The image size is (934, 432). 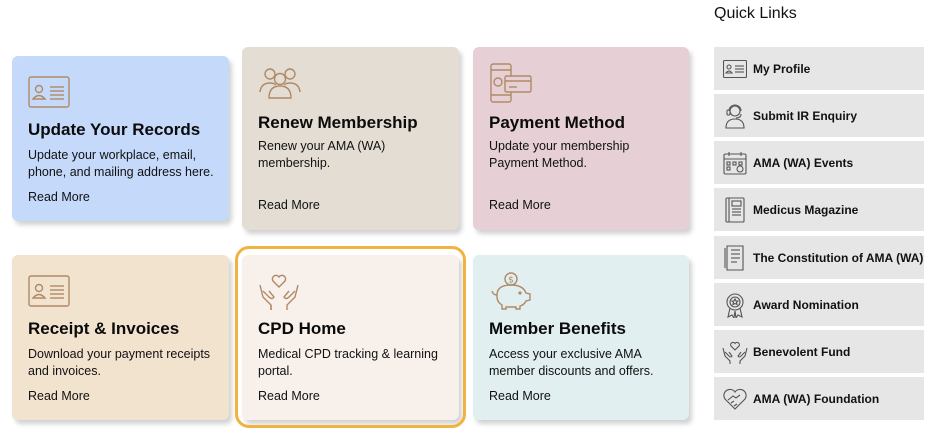 I want to click on heart-handshake-icon, so click(x=735, y=399).